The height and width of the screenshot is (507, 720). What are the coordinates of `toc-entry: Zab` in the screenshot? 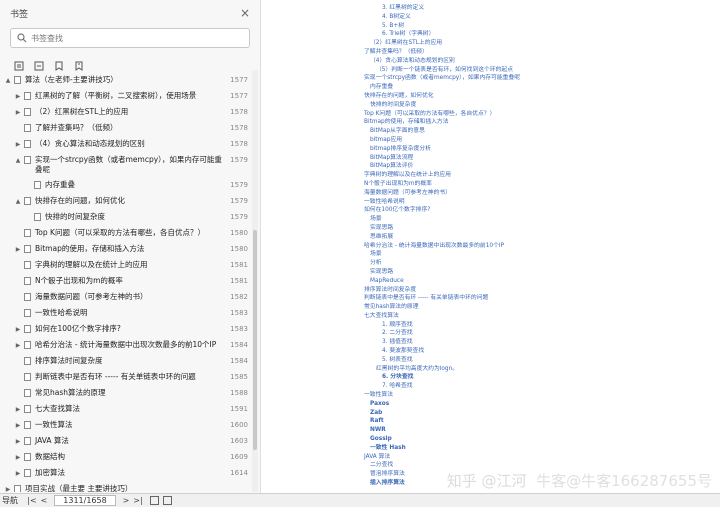 It's located at (442, 413).